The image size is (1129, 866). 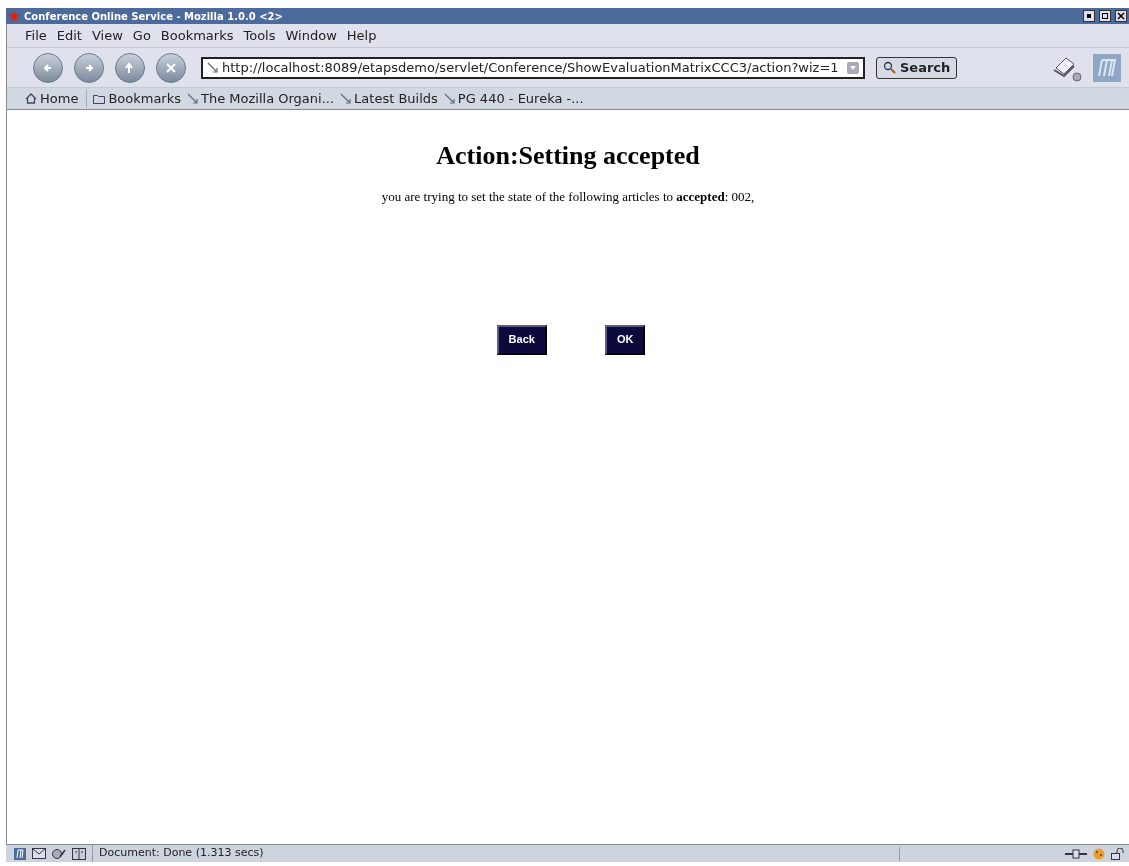 I want to click on cookie-icon, so click(x=1099, y=853).